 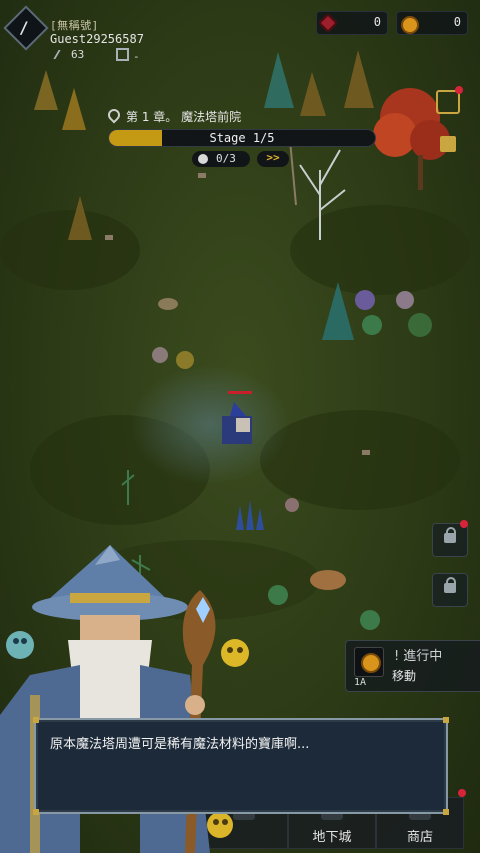 What do you see at coordinates (423, 656) in the screenshot?
I see `quest-status-text: 進行中` at bounding box center [423, 656].